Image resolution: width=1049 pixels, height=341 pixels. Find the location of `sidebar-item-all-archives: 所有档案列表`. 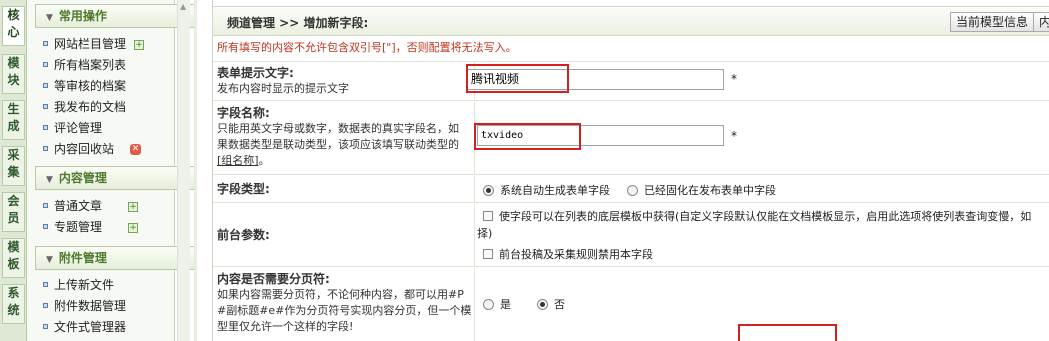

sidebar-item-all-archives: 所有档案列表 is located at coordinates (84, 65).